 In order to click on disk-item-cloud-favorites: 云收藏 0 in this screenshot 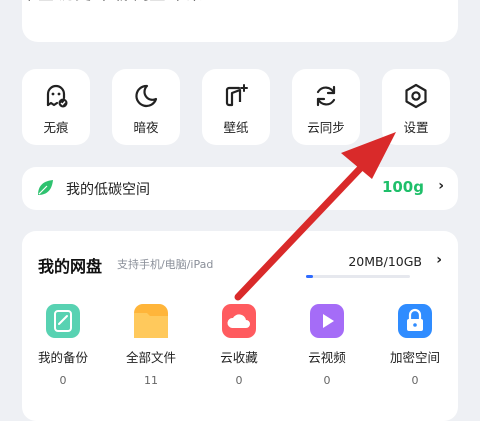, I will do `click(239, 345)`.